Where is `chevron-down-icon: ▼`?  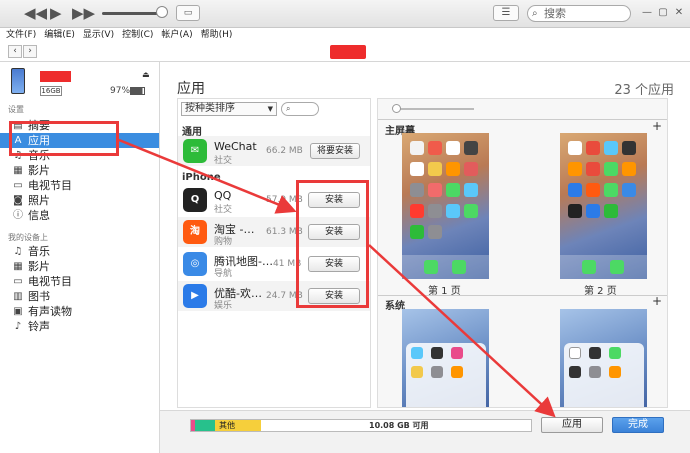
chevron-down-icon: ▼ is located at coordinates (270, 109).